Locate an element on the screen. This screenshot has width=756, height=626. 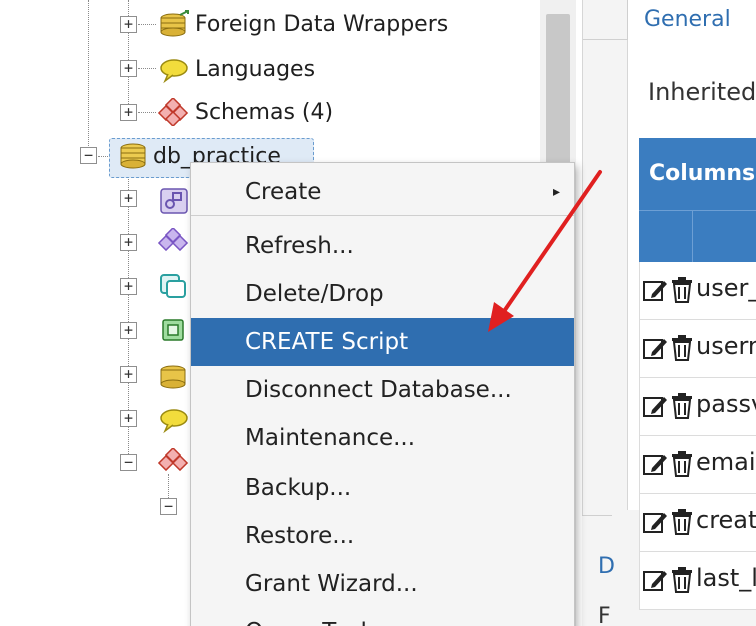
lower-tab-f: F is located at coordinates (604, 615).